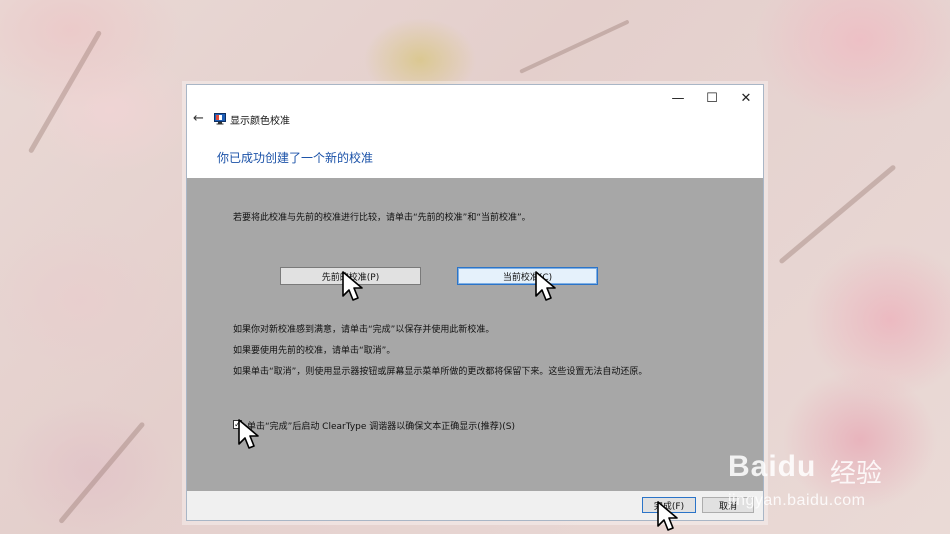 Image resolution: width=950 pixels, height=534 pixels. What do you see at coordinates (381, 425) in the screenshot?
I see `cleartype-label: 单击“完成”后启动 ClearType 调谐器以确保文本正确显示(推荐)(S)` at bounding box center [381, 425].